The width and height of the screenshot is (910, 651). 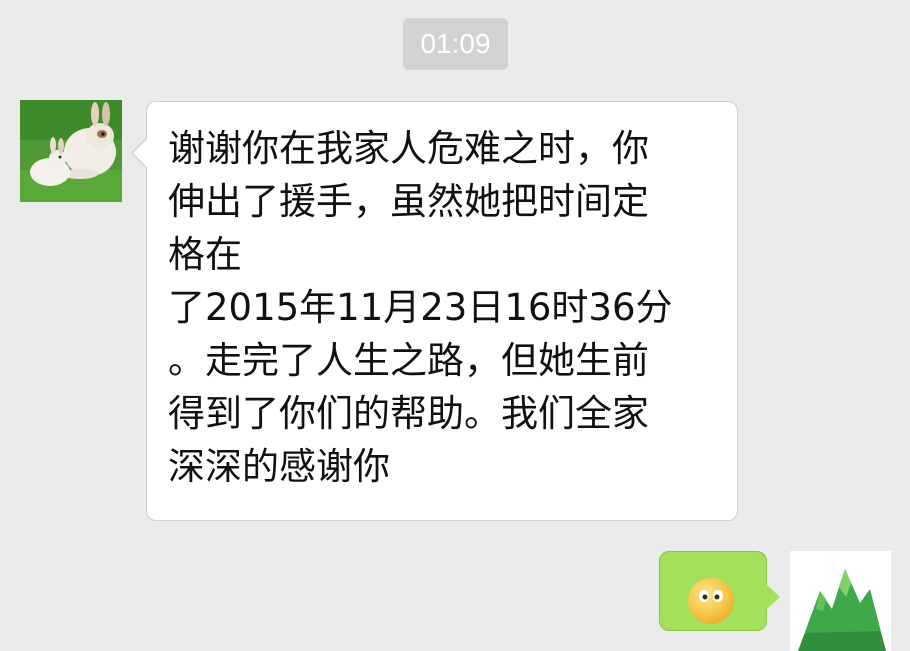 What do you see at coordinates (455, 44) in the screenshot?
I see `timestamp-pill: 01:09` at bounding box center [455, 44].